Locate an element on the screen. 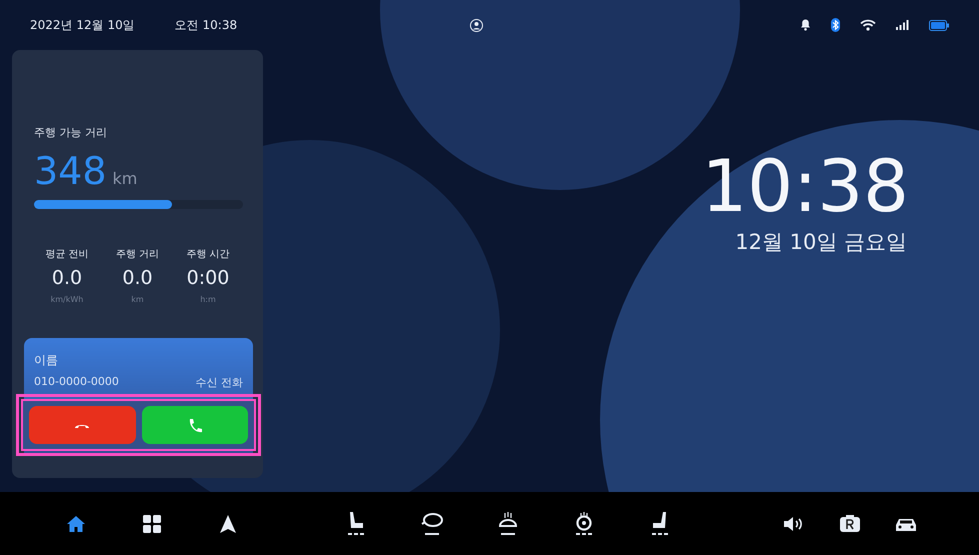 The height and width of the screenshot is (555, 979). stat-label: 평균 전비 is located at coordinates (67, 254).